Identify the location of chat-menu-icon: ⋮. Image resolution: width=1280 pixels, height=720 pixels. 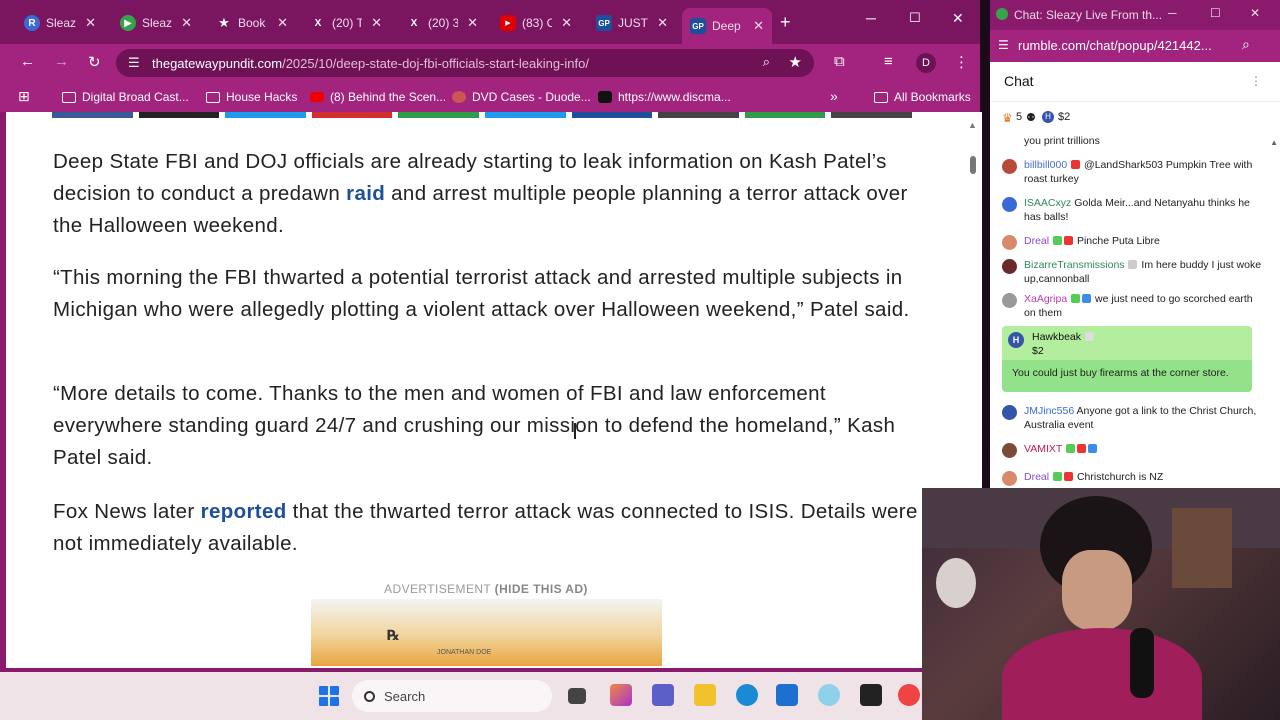
(1256, 81).